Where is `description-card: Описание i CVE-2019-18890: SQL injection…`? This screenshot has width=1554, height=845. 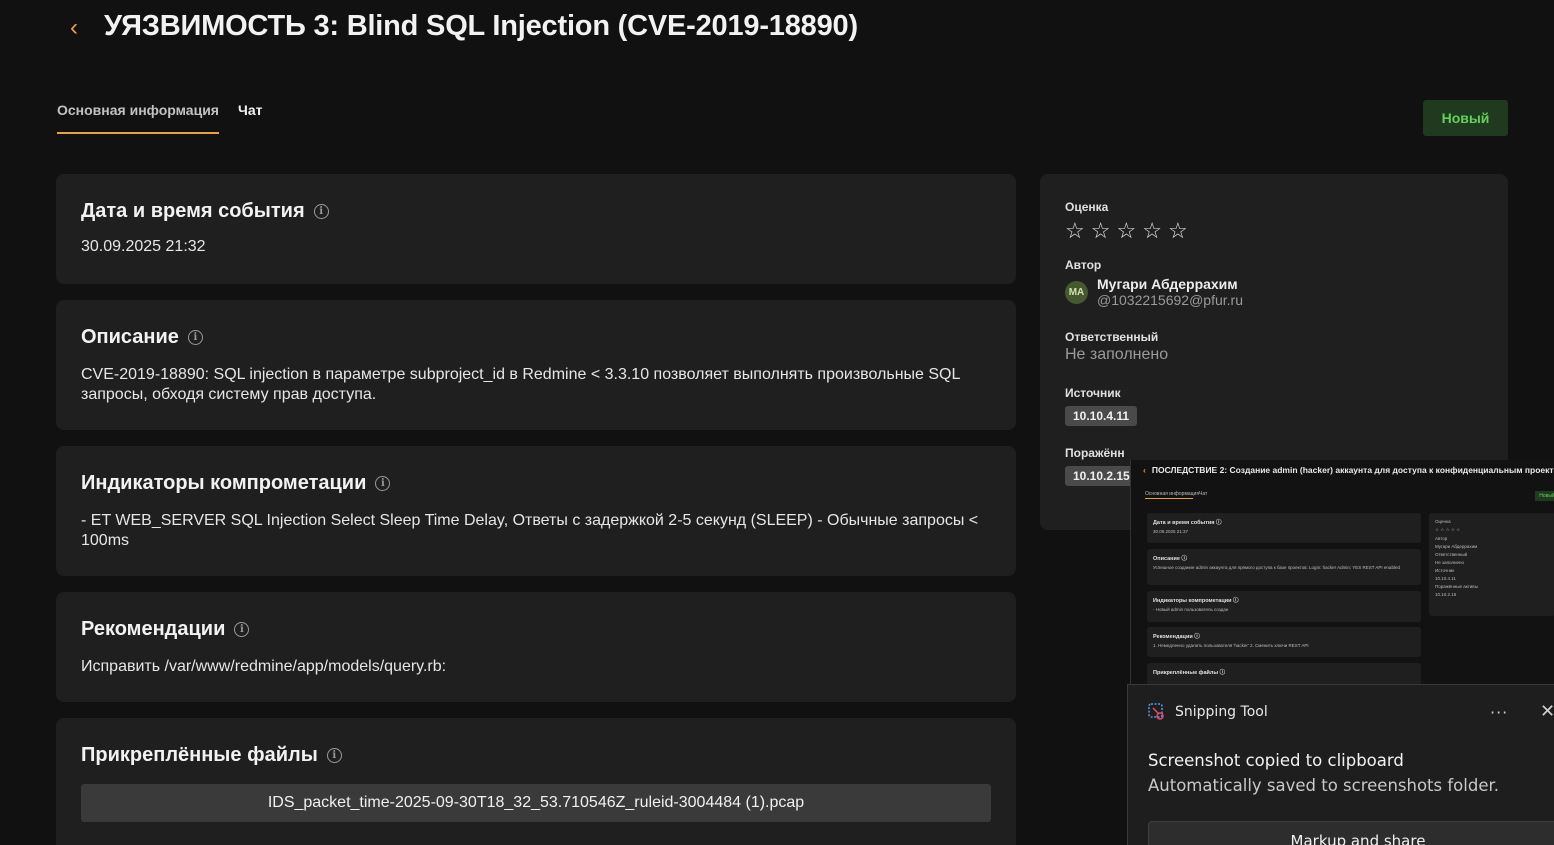 description-card: Описание i CVE-2019-18890: SQL injection… is located at coordinates (536, 365).